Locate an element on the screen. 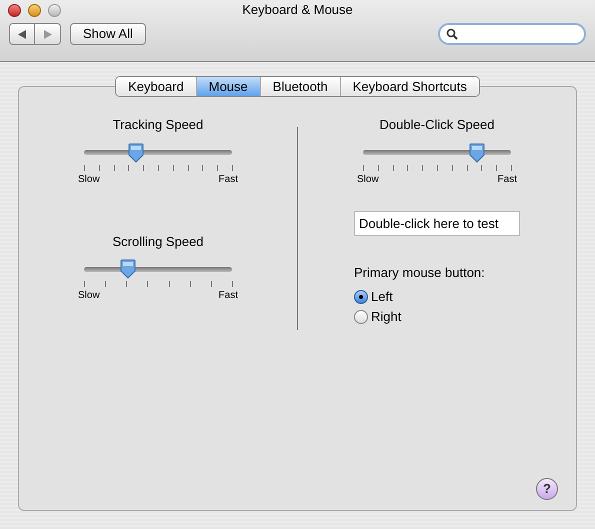 The image size is (595, 529). close-button is located at coordinates (14, 10).